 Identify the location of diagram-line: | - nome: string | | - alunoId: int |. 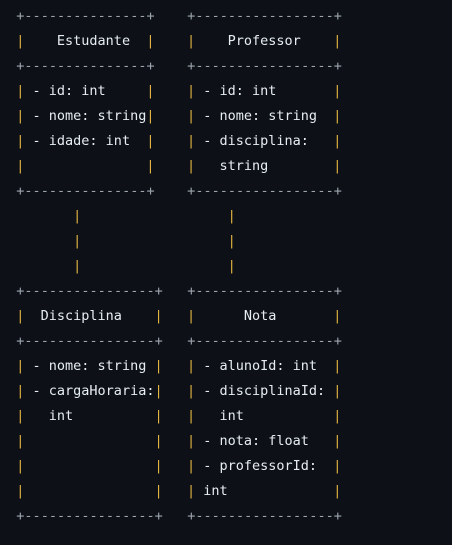
(179, 366).